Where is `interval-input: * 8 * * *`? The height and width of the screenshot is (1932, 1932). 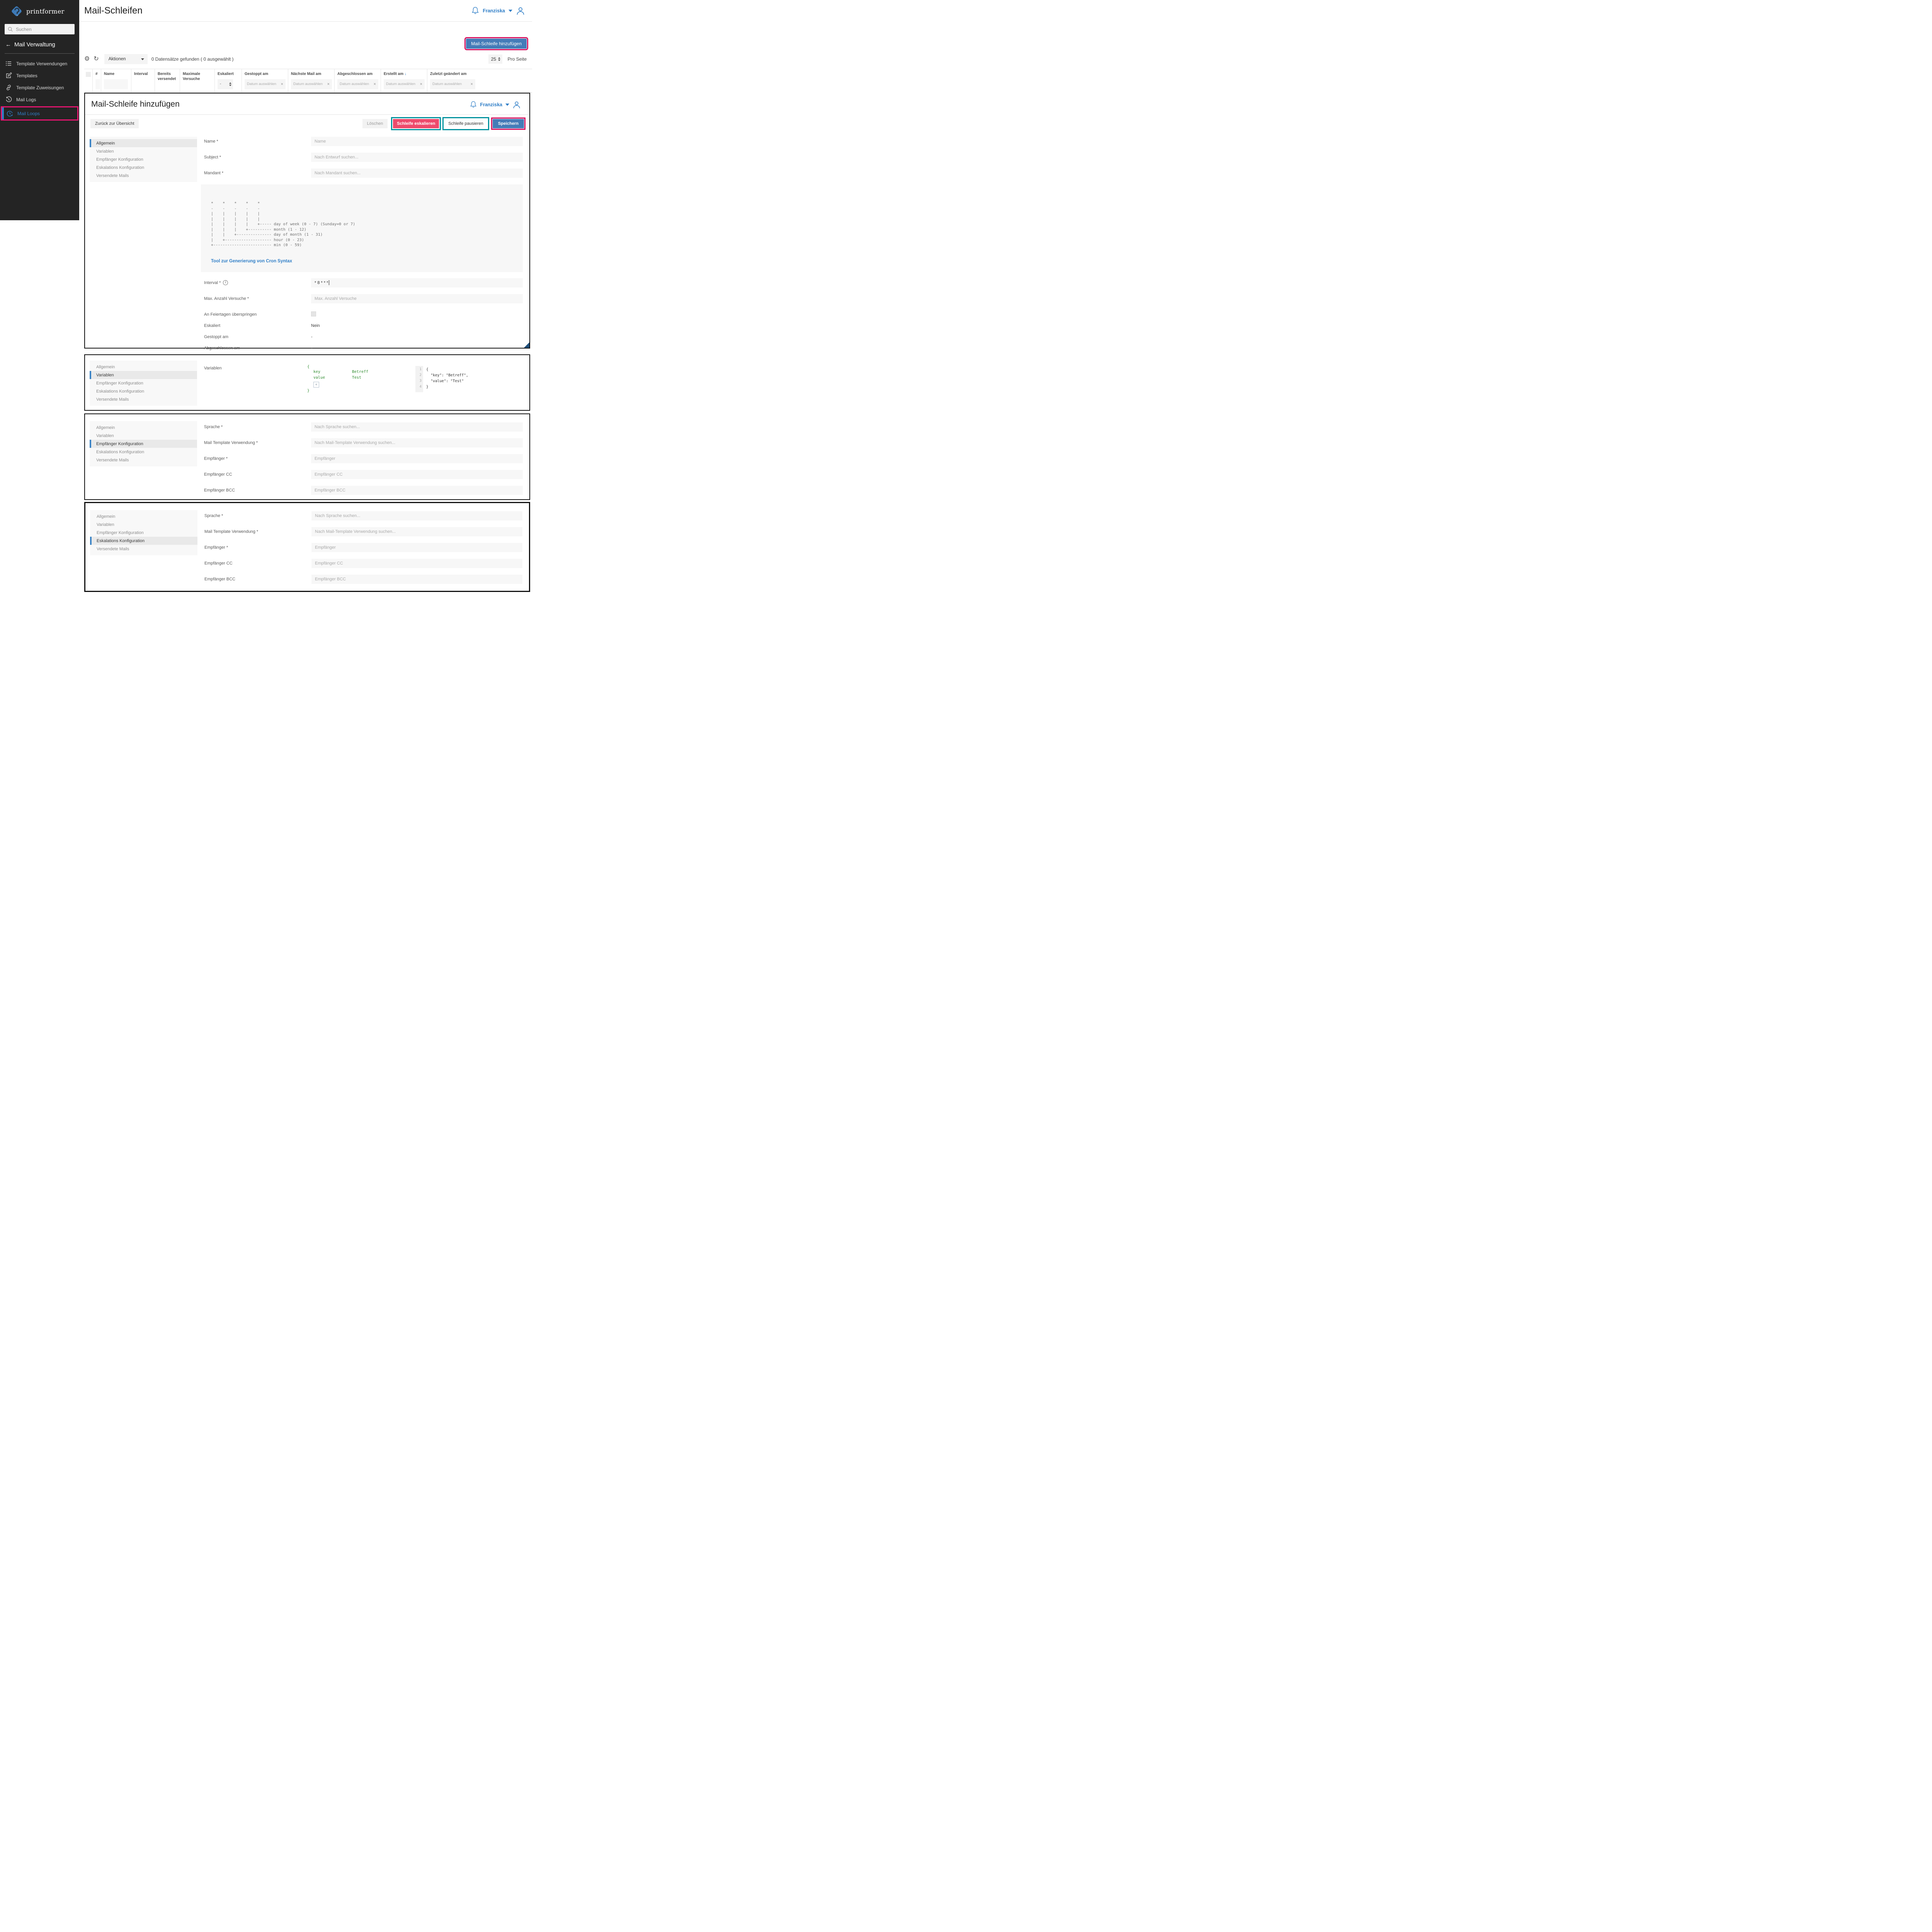 interval-input: * 8 * * * is located at coordinates (417, 282).